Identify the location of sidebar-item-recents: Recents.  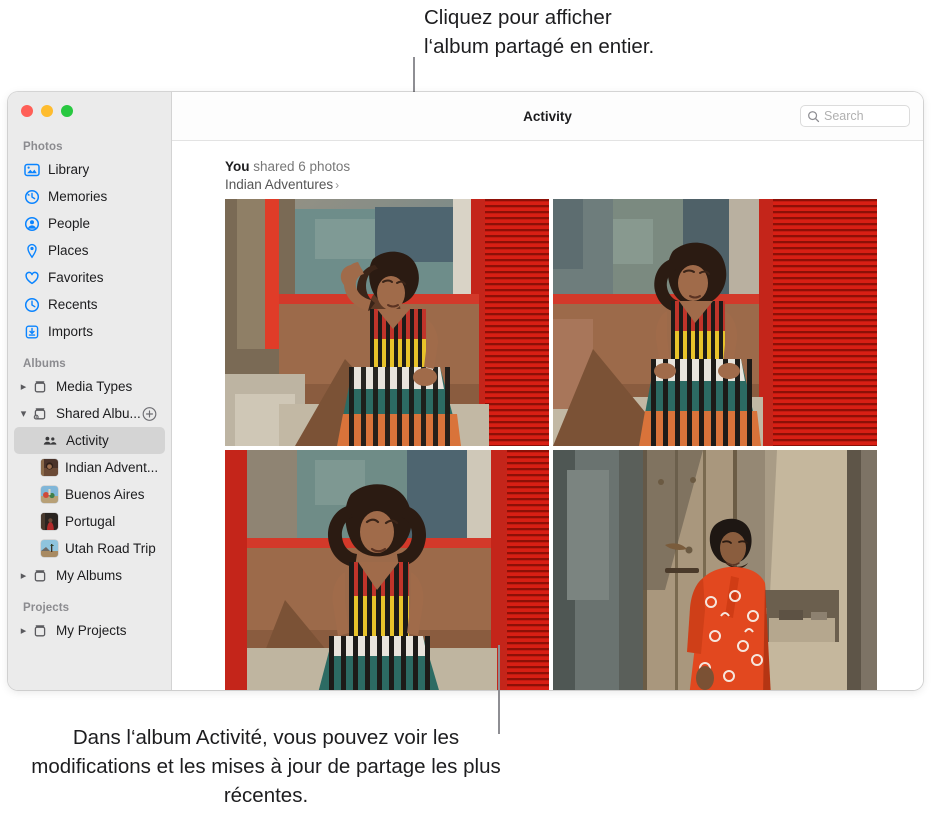
(89, 304).